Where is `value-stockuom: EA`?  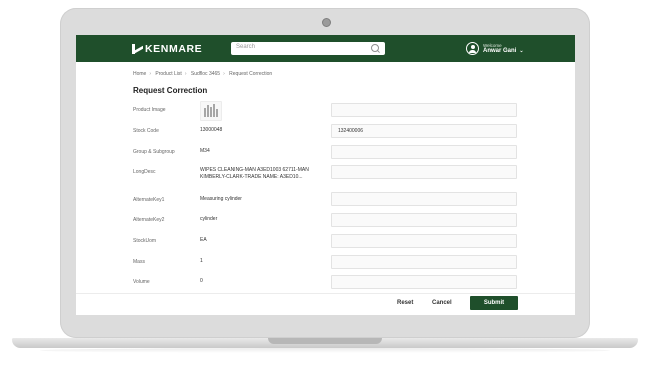
value-stockuom: EA is located at coordinates (203, 240).